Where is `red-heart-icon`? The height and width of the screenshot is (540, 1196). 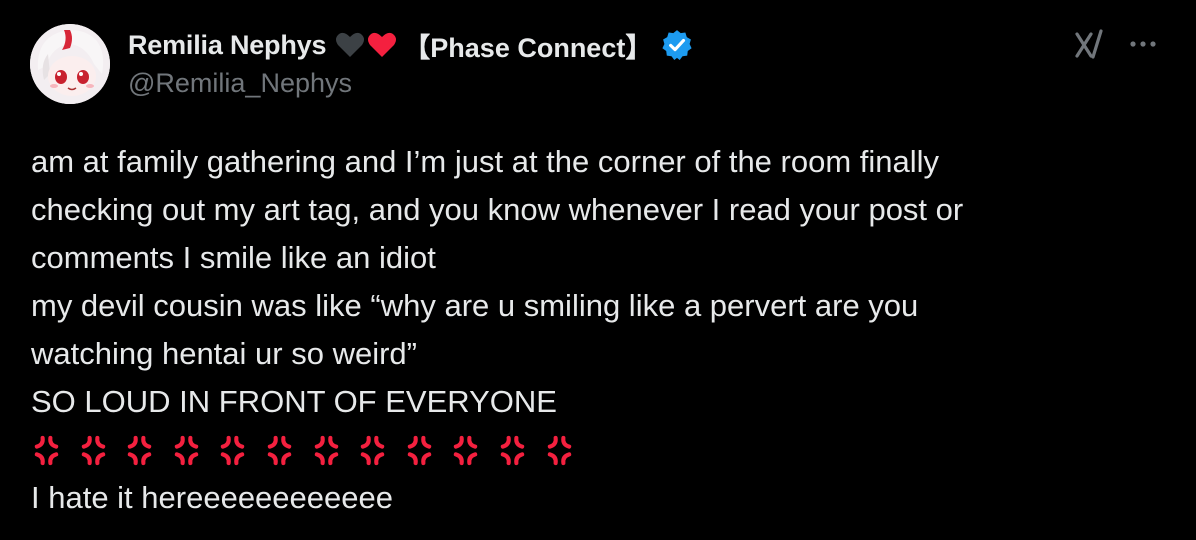
red-heart-icon is located at coordinates (382, 44).